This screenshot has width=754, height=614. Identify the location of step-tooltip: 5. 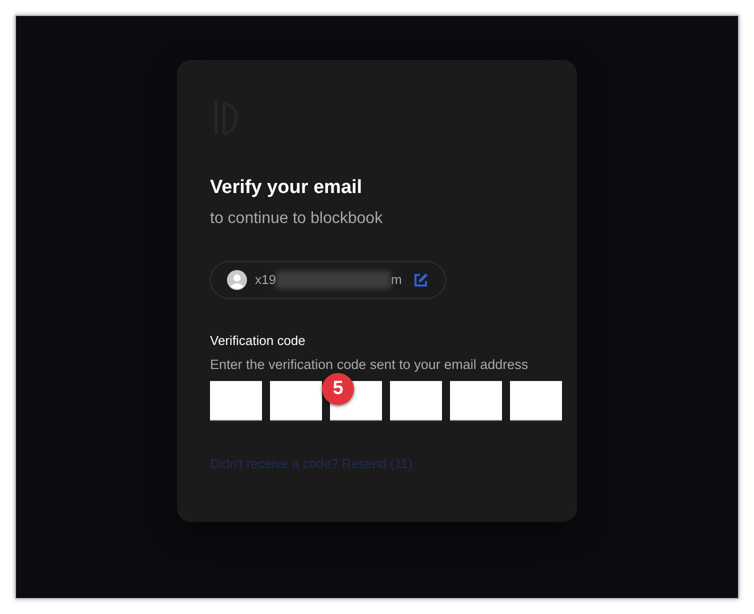
(338, 389).